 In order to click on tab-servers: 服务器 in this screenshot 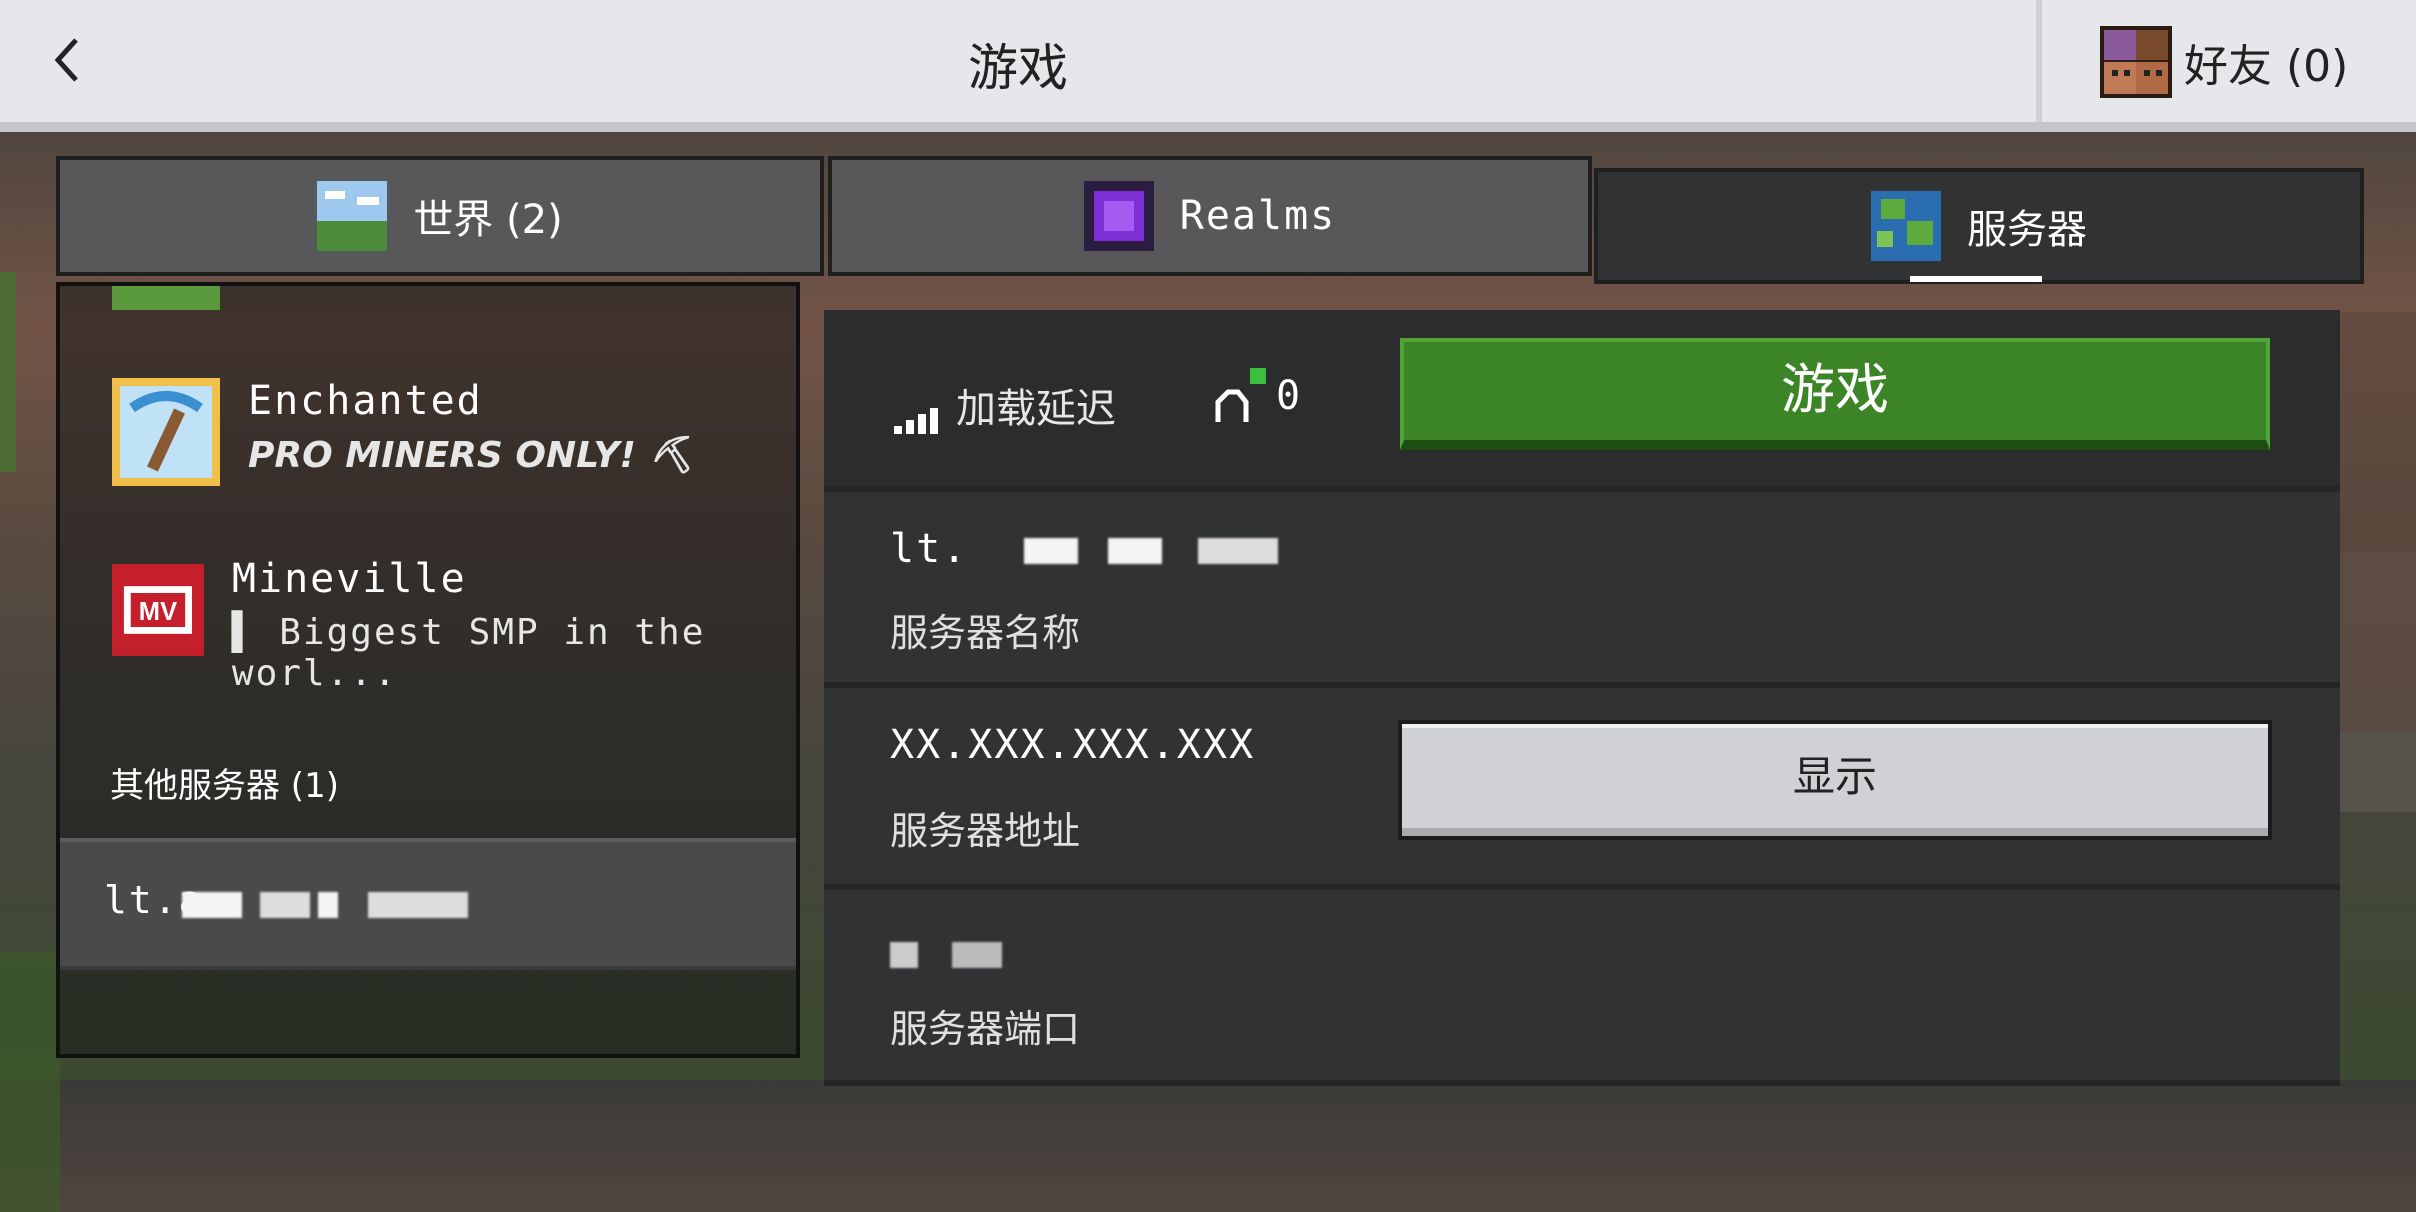, I will do `click(1979, 226)`.